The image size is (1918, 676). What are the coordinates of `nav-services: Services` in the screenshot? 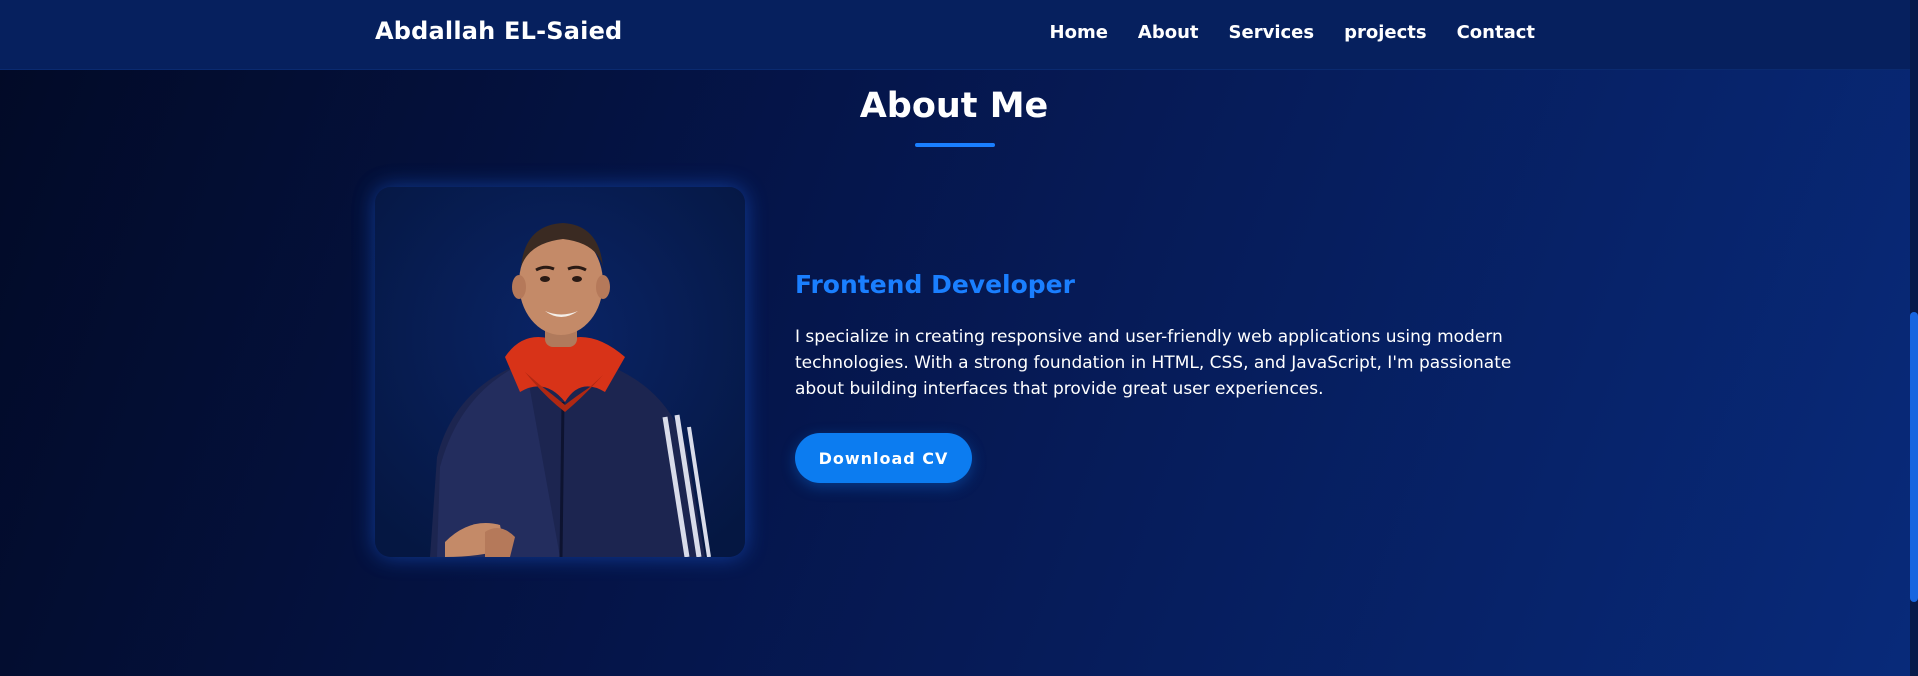 It's located at (1272, 32).